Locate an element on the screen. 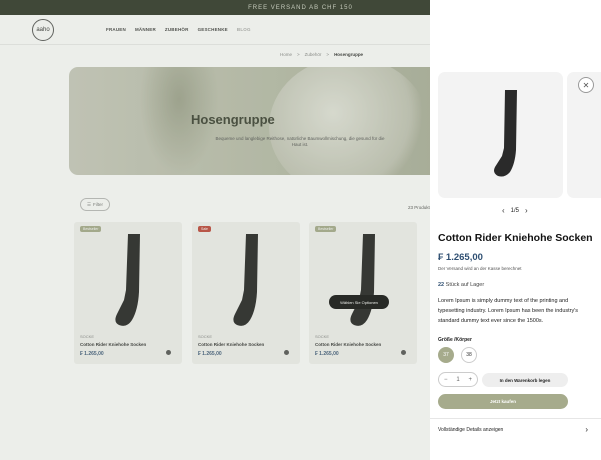  stock-text: Stück auf Lager is located at coordinates (464, 285).